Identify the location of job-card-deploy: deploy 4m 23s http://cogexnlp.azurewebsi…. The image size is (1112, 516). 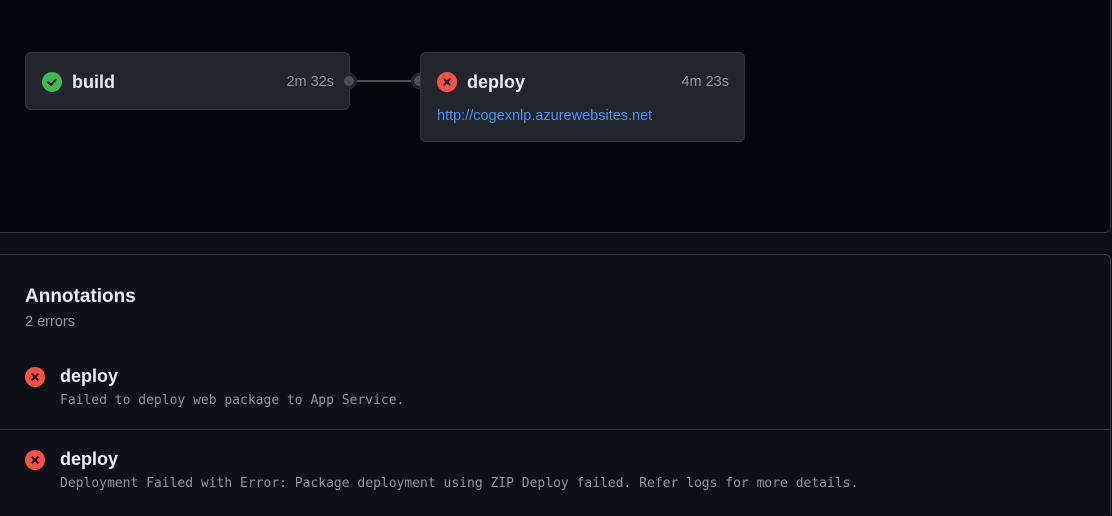
(582, 97).